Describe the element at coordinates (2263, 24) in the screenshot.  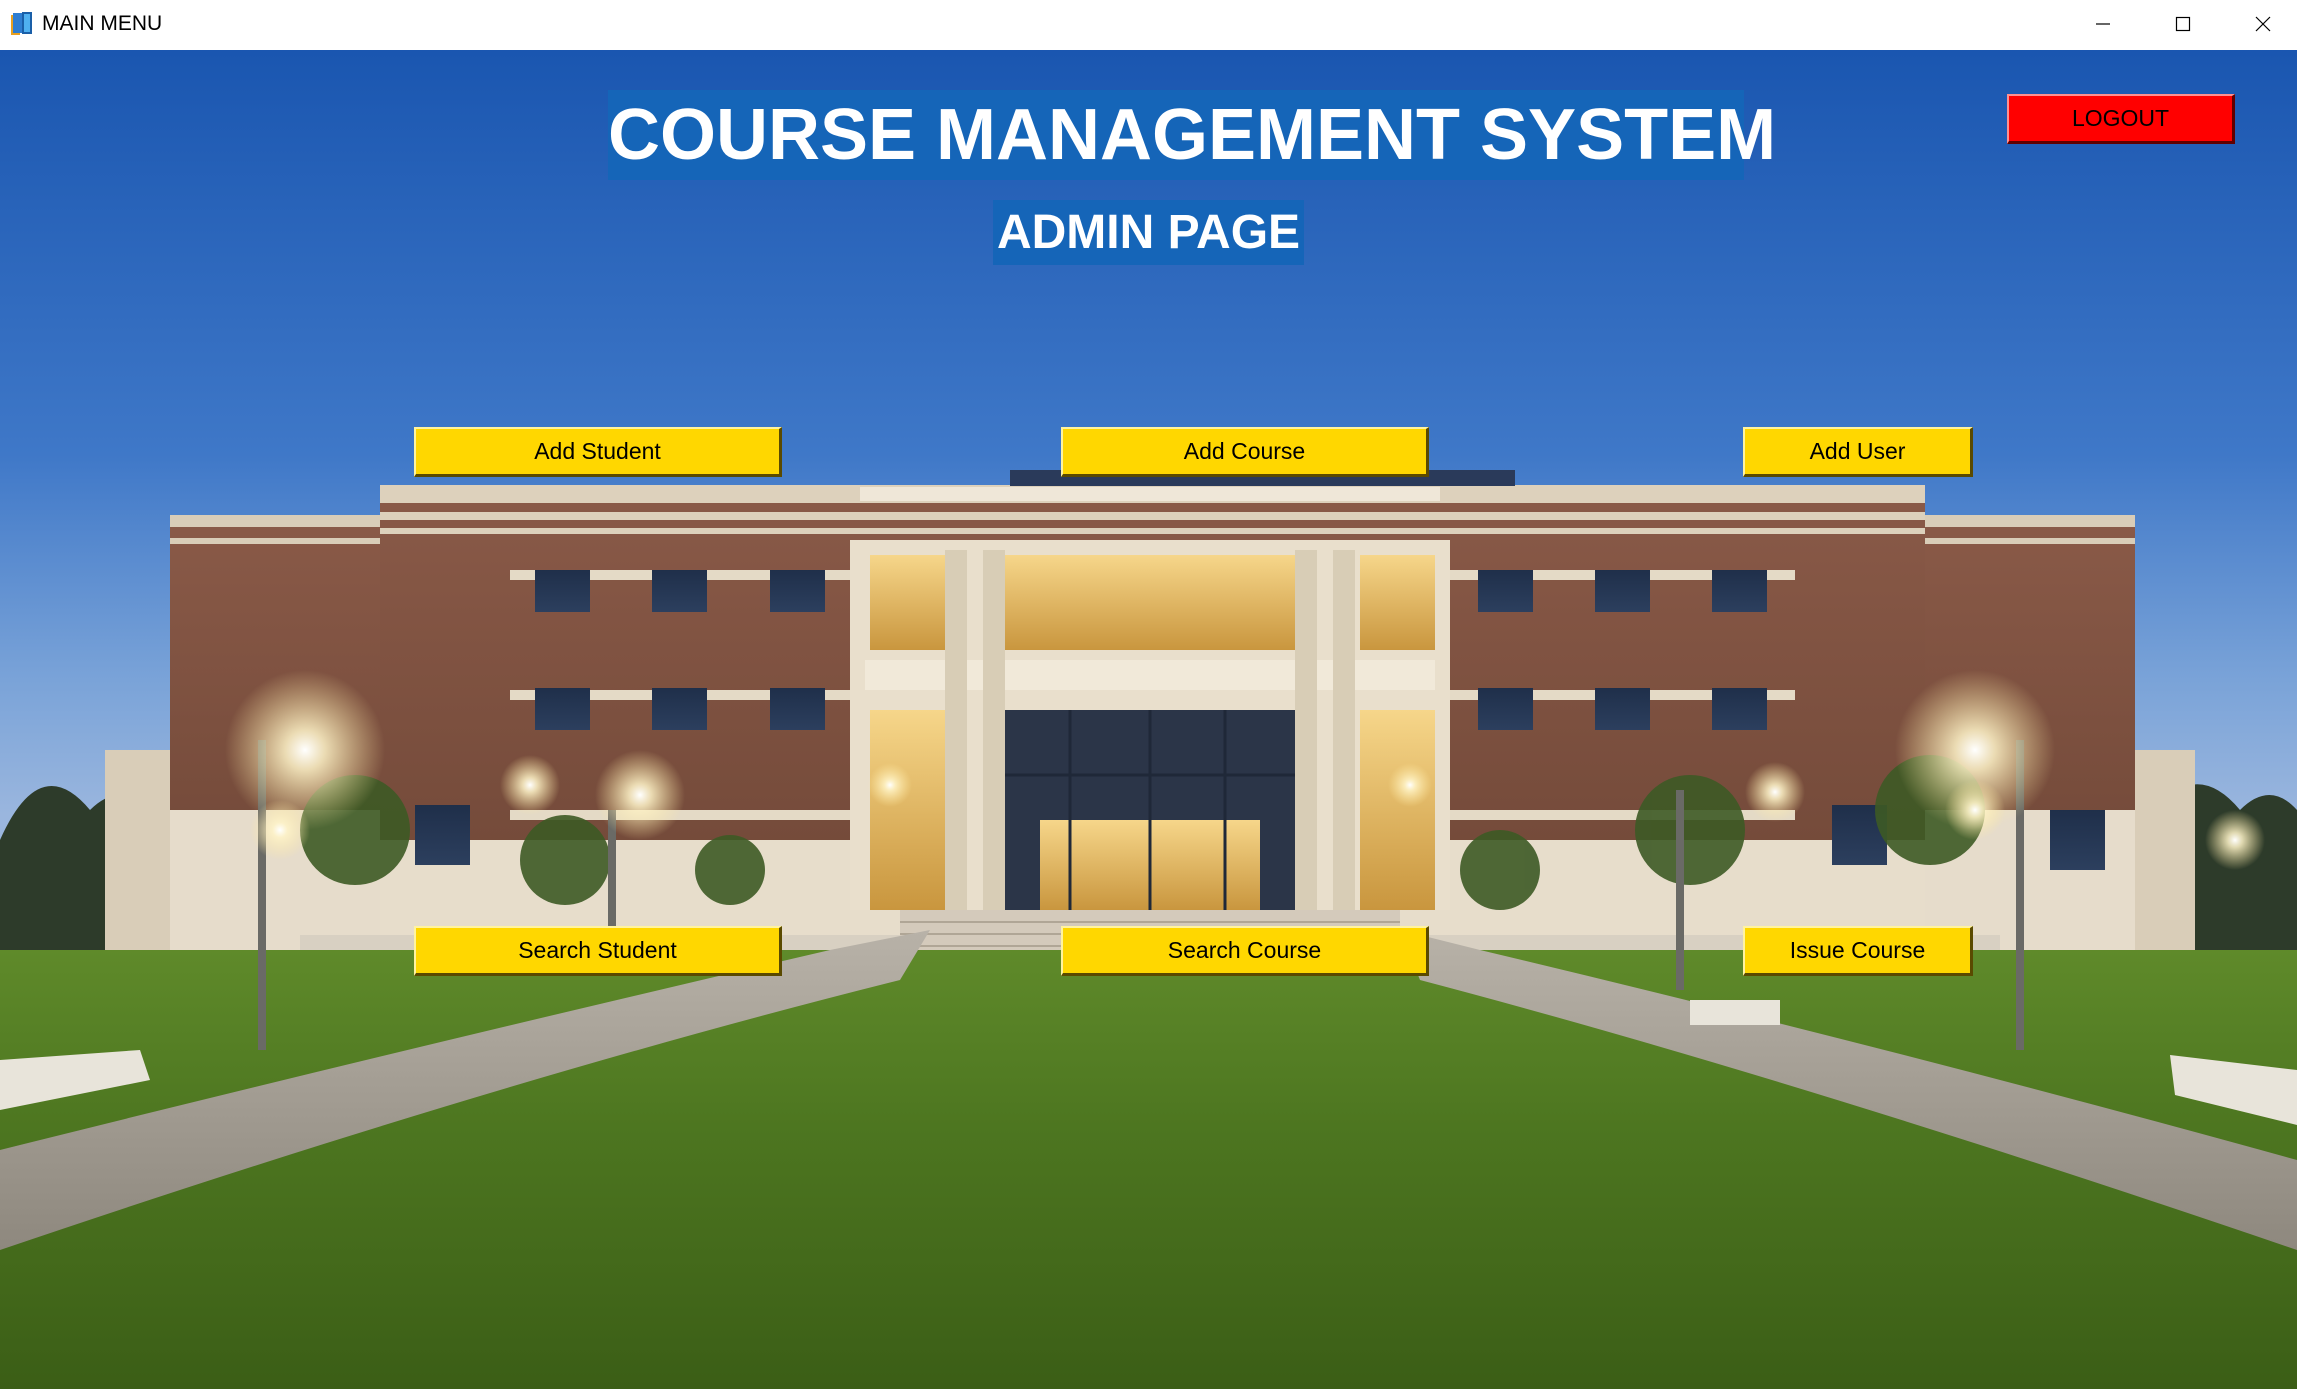
I see `close-icon` at that location.